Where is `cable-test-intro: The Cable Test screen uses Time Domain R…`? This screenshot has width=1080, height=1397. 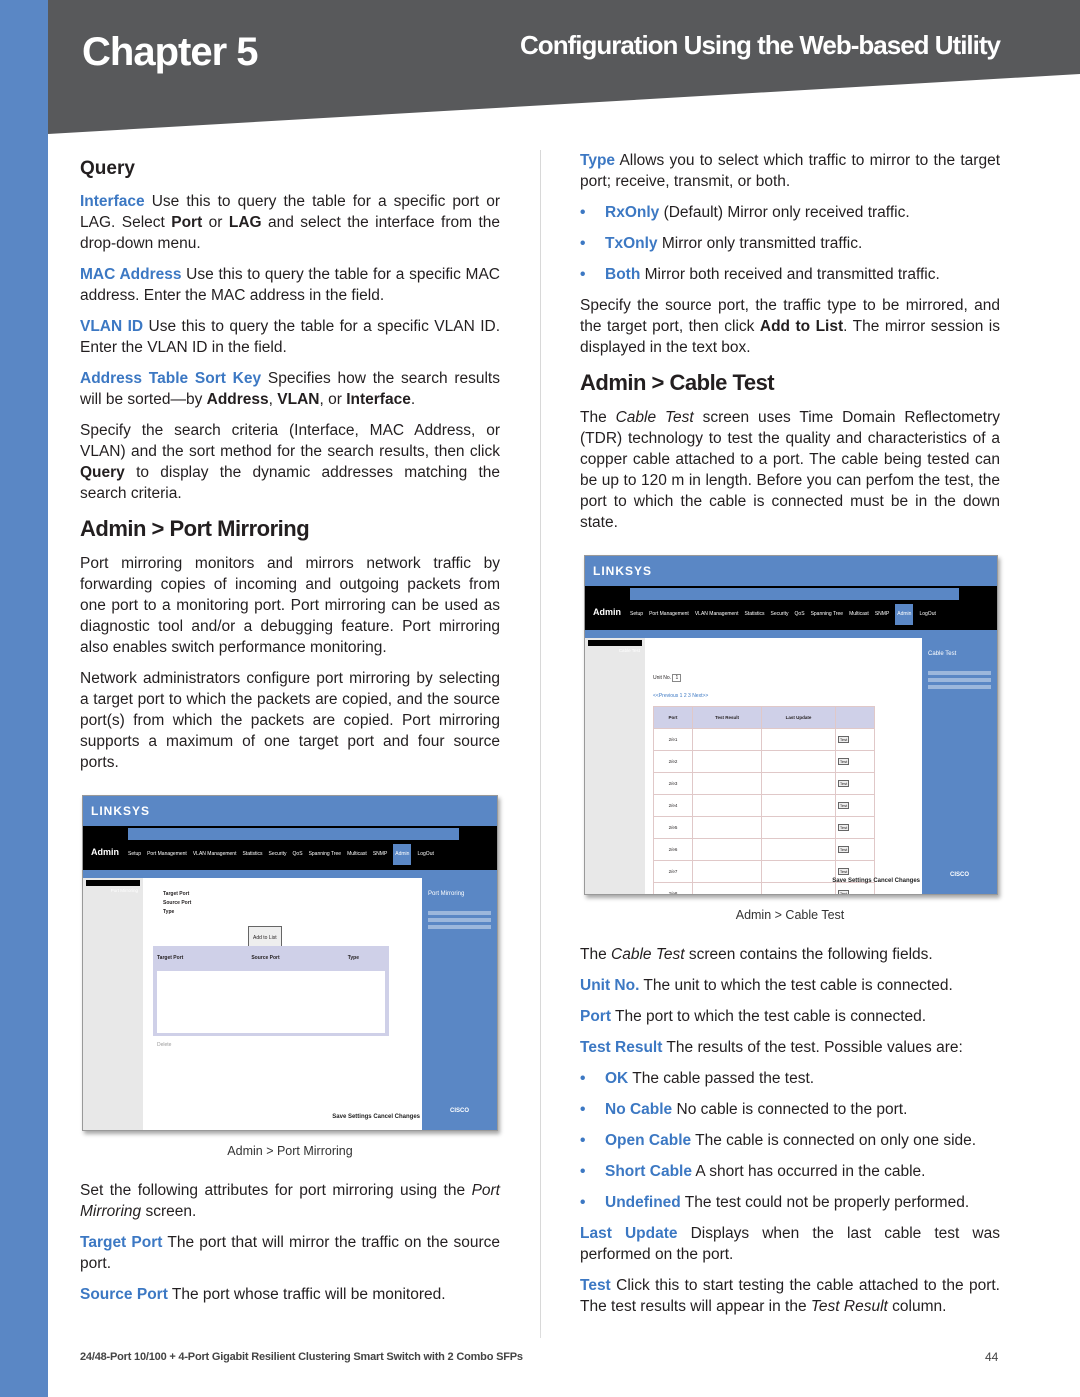
cable-test-intro: The Cable Test screen uses Time Domain R… is located at coordinates (790, 470).